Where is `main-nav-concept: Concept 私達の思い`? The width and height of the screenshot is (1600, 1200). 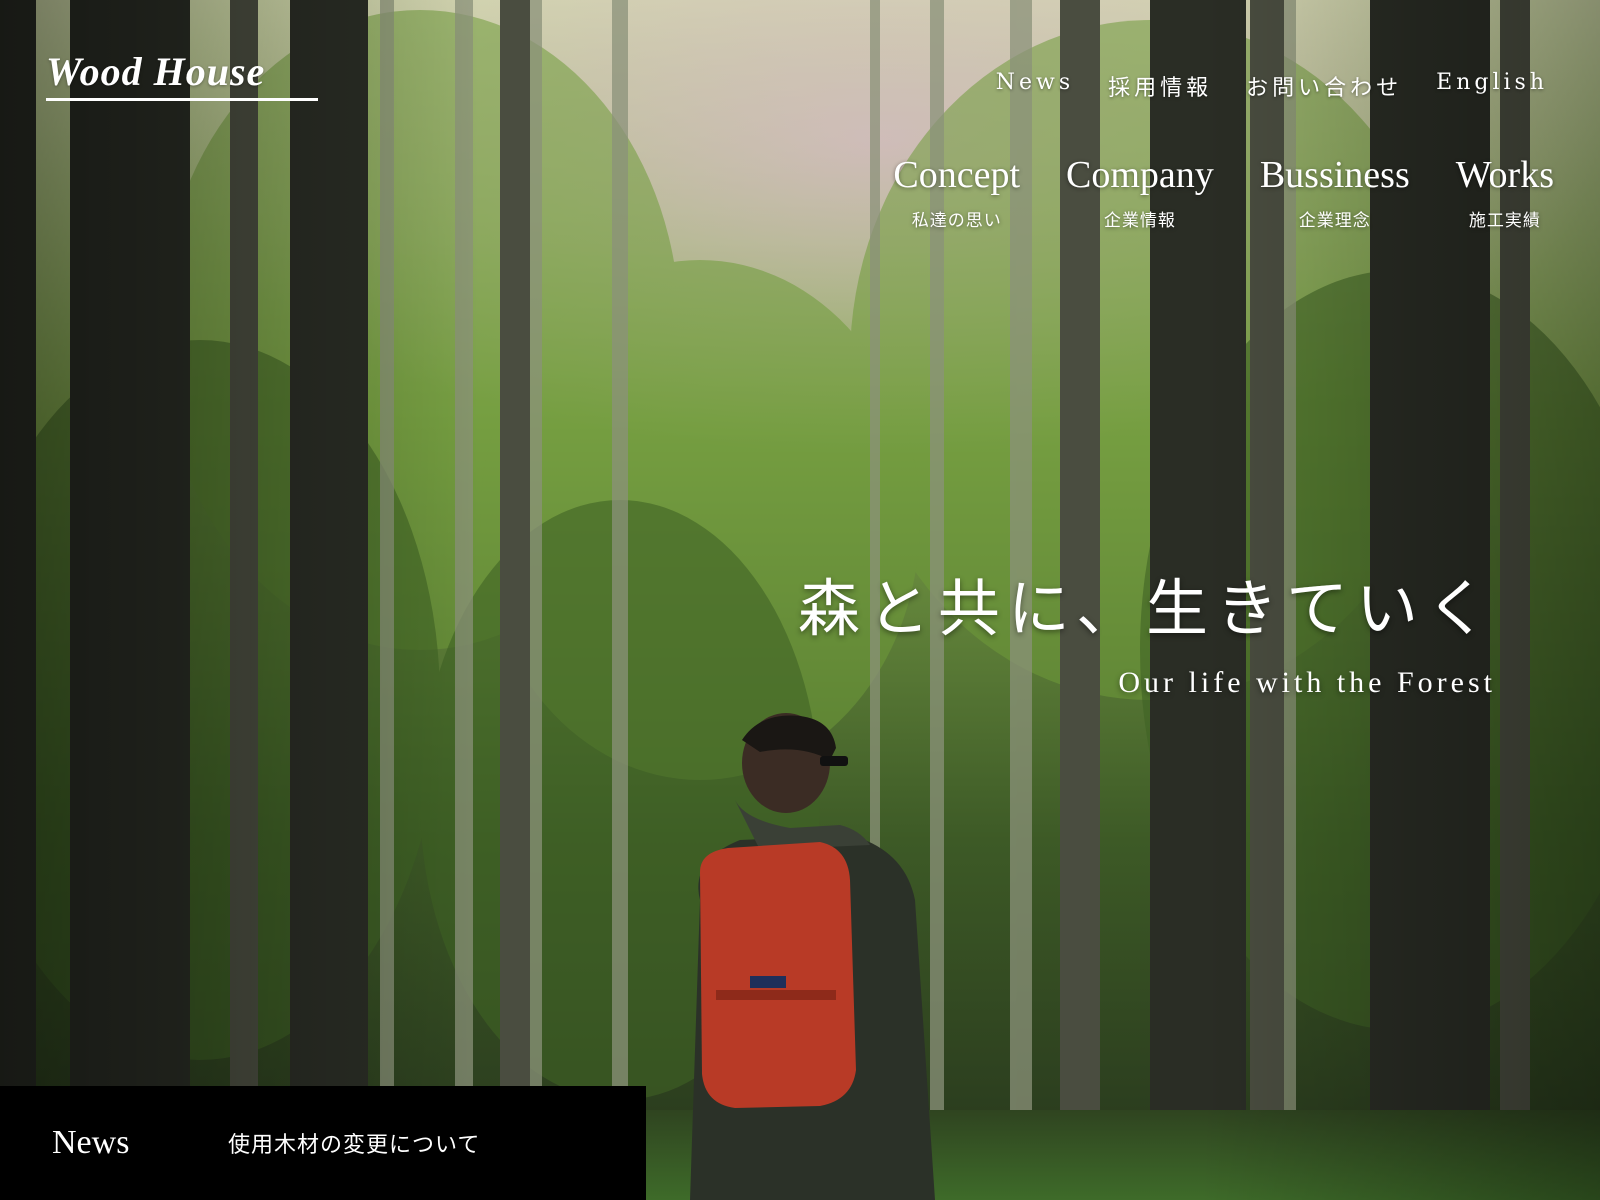
main-nav-concept: Concept 私達の思い is located at coordinates (956, 193).